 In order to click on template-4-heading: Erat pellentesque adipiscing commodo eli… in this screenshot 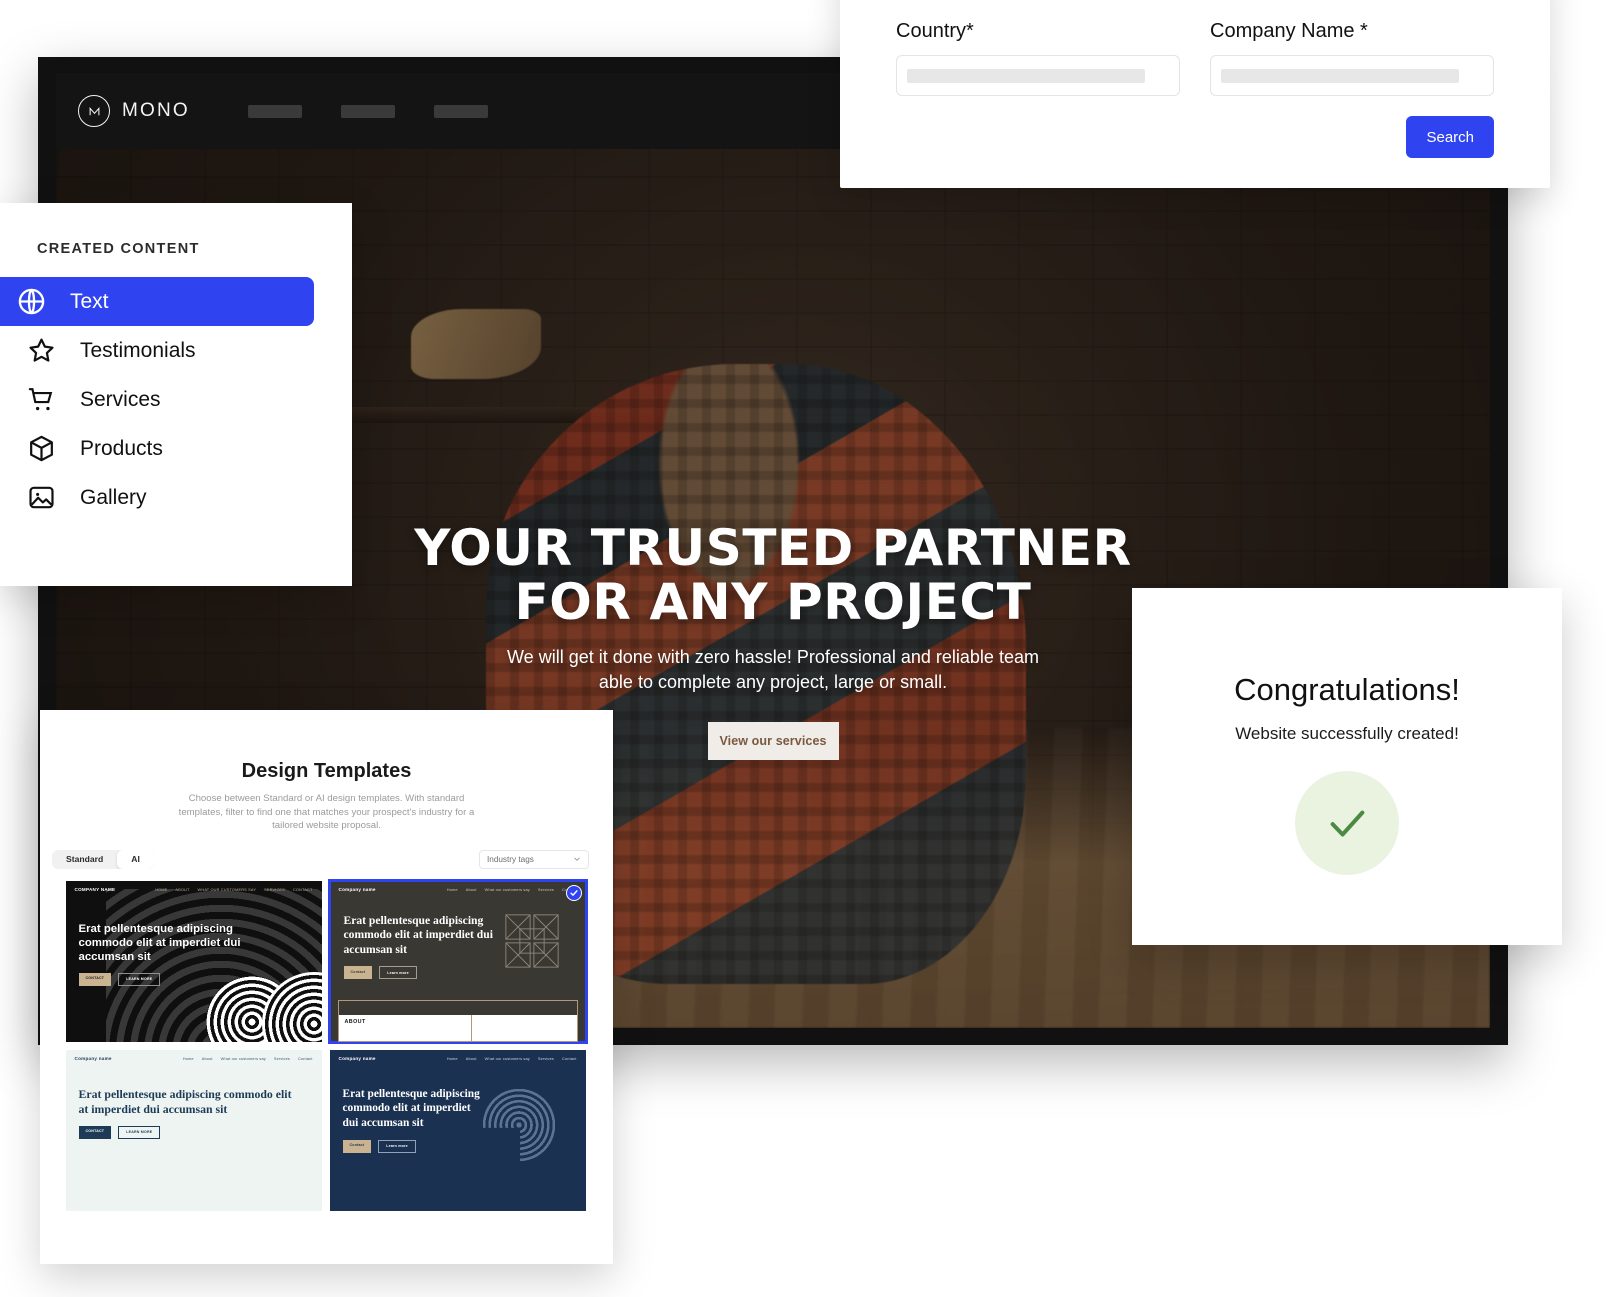, I will do `click(411, 1108)`.